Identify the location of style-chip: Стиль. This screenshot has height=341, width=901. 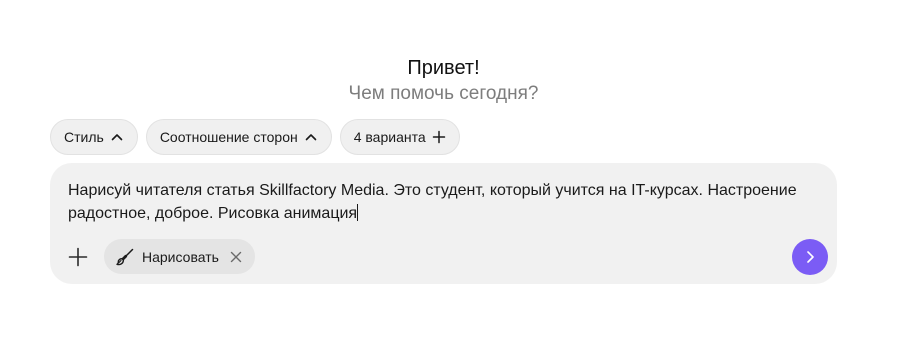
(94, 137).